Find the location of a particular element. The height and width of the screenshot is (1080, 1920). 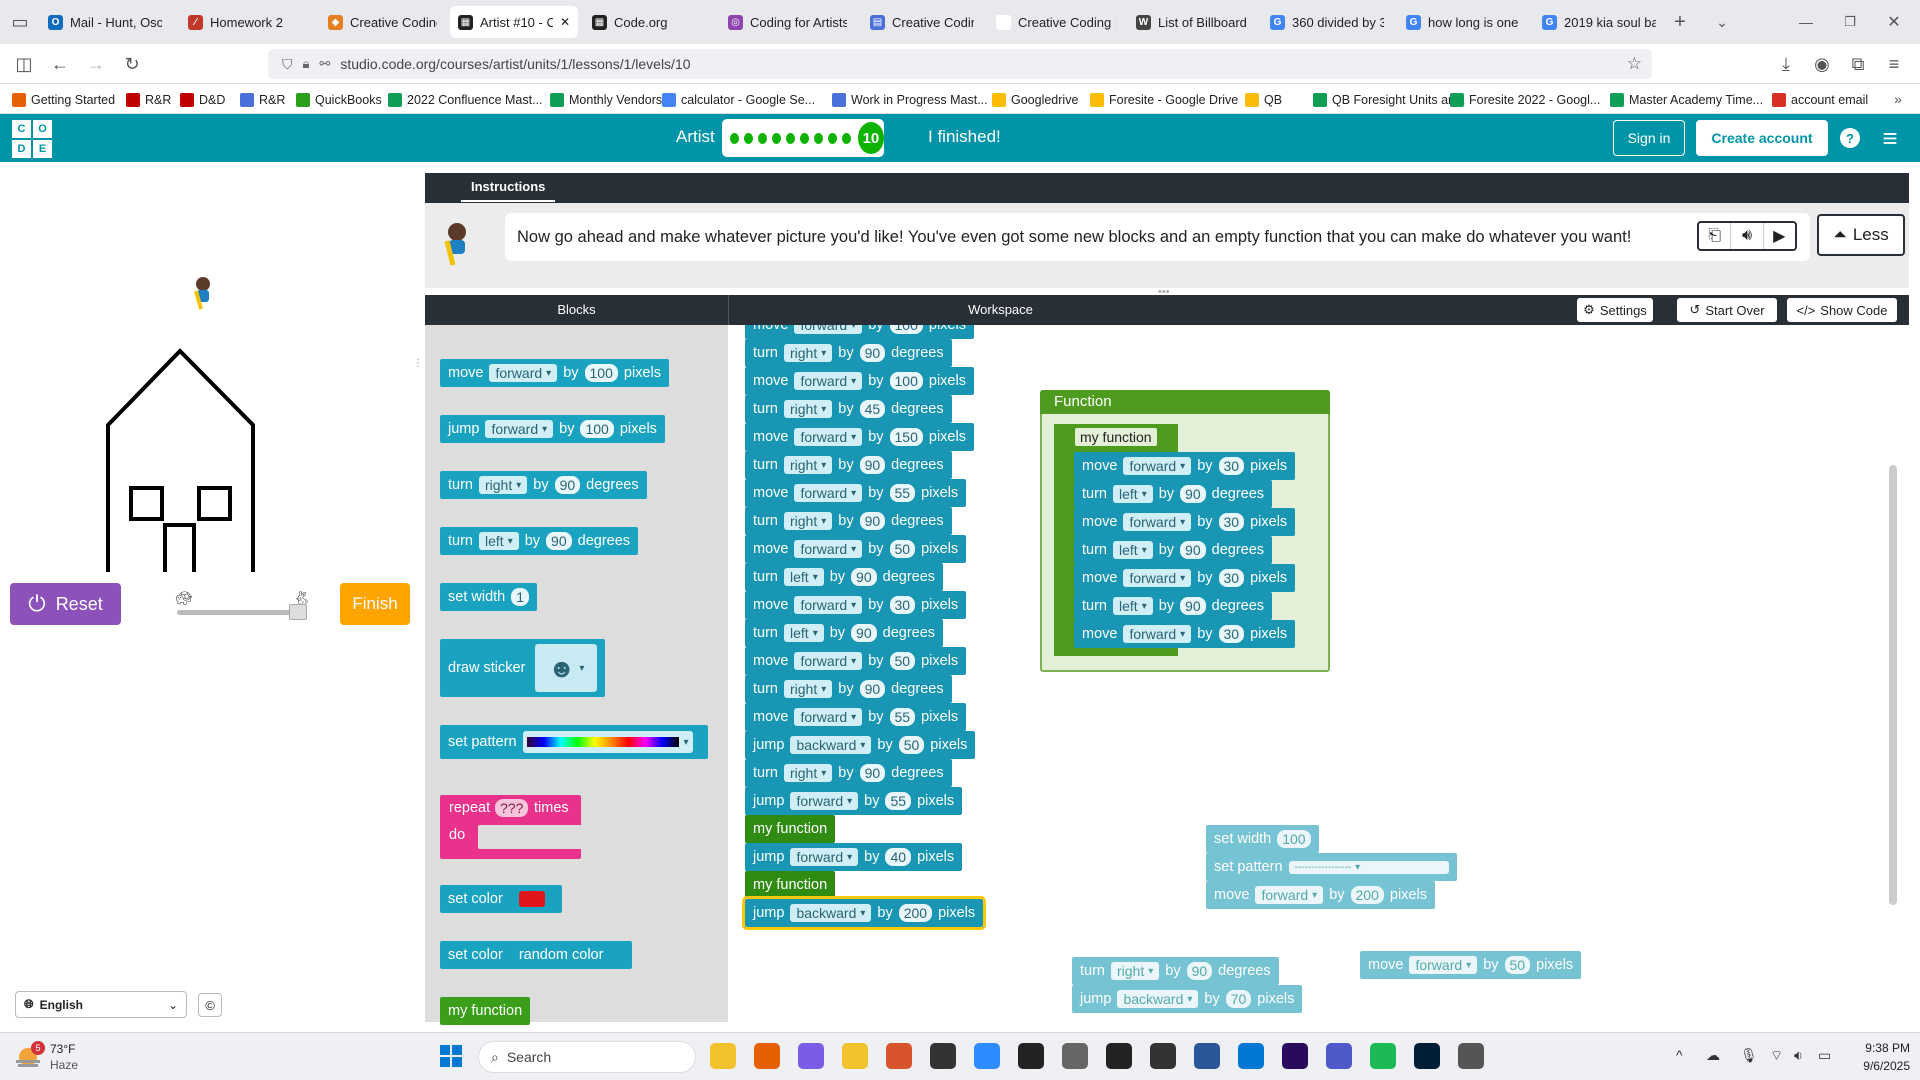

obs-studio-icon is located at coordinates (1031, 1056).